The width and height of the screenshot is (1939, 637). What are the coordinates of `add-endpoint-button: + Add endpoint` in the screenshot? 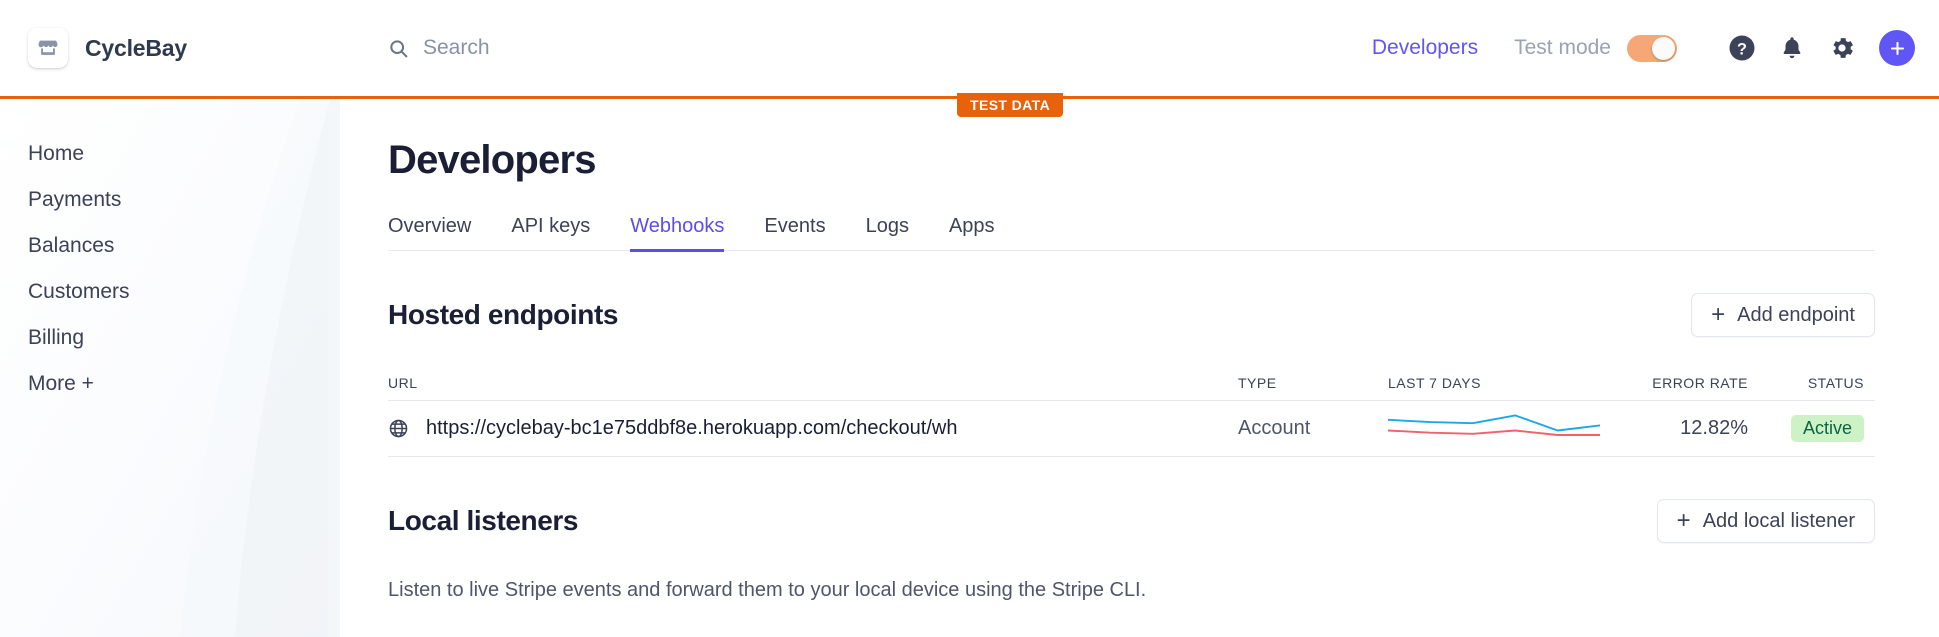 It's located at (1783, 315).